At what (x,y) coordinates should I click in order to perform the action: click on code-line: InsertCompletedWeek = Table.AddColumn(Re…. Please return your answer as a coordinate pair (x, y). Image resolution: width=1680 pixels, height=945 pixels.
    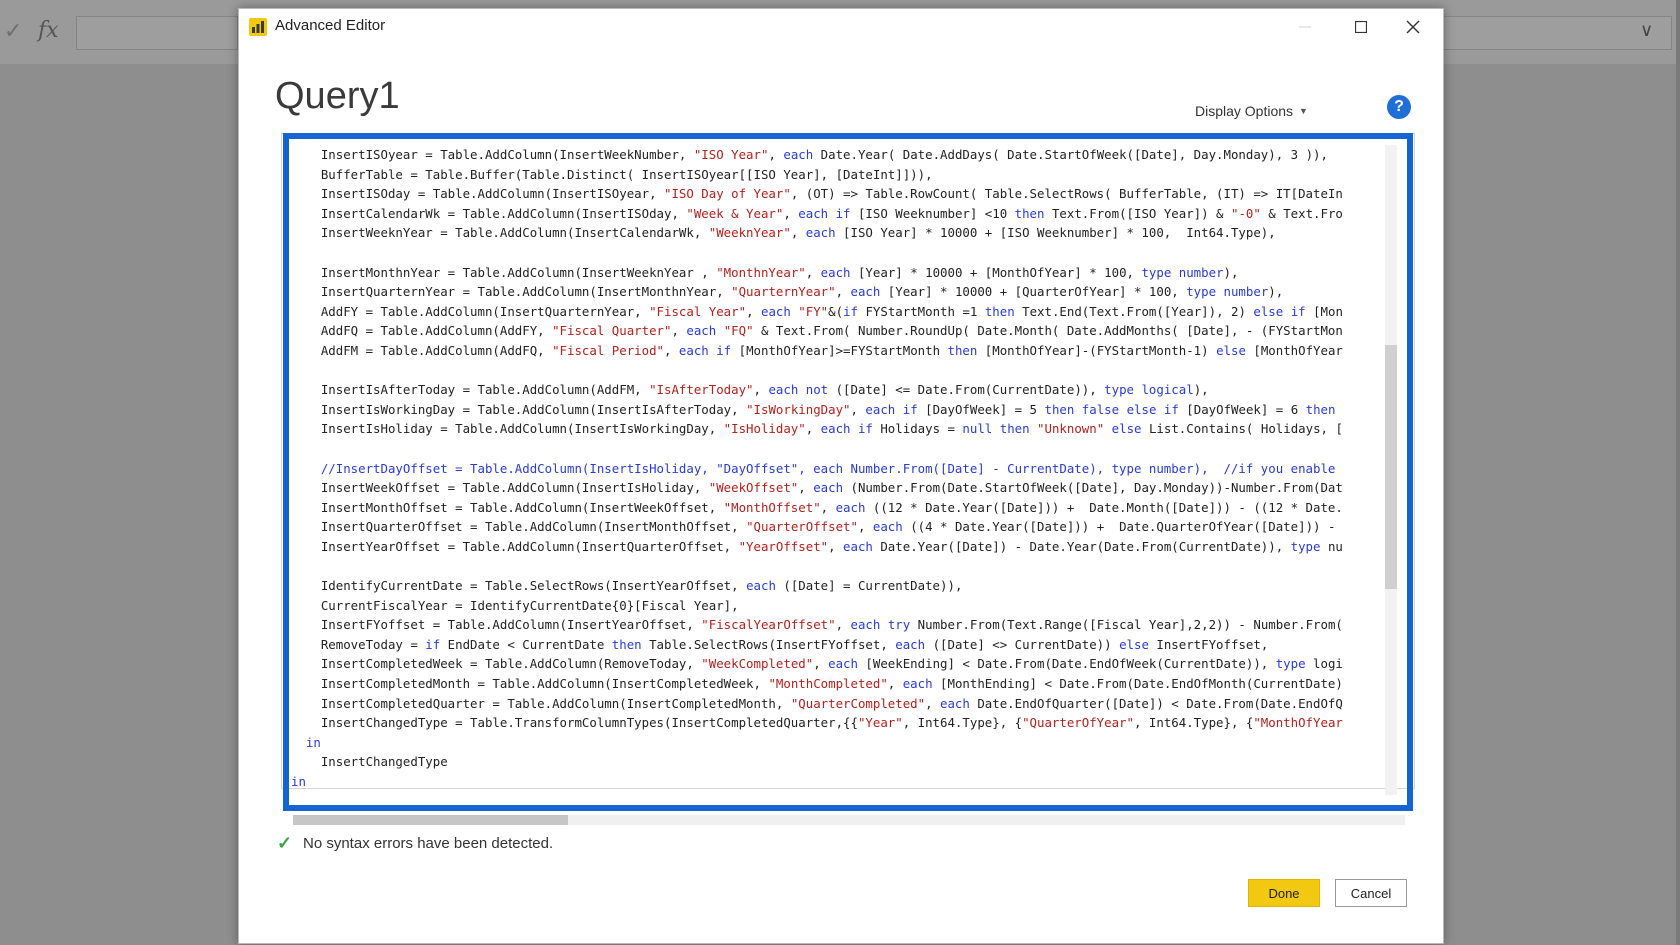
    Looking at the image, I should click on (817, 664).